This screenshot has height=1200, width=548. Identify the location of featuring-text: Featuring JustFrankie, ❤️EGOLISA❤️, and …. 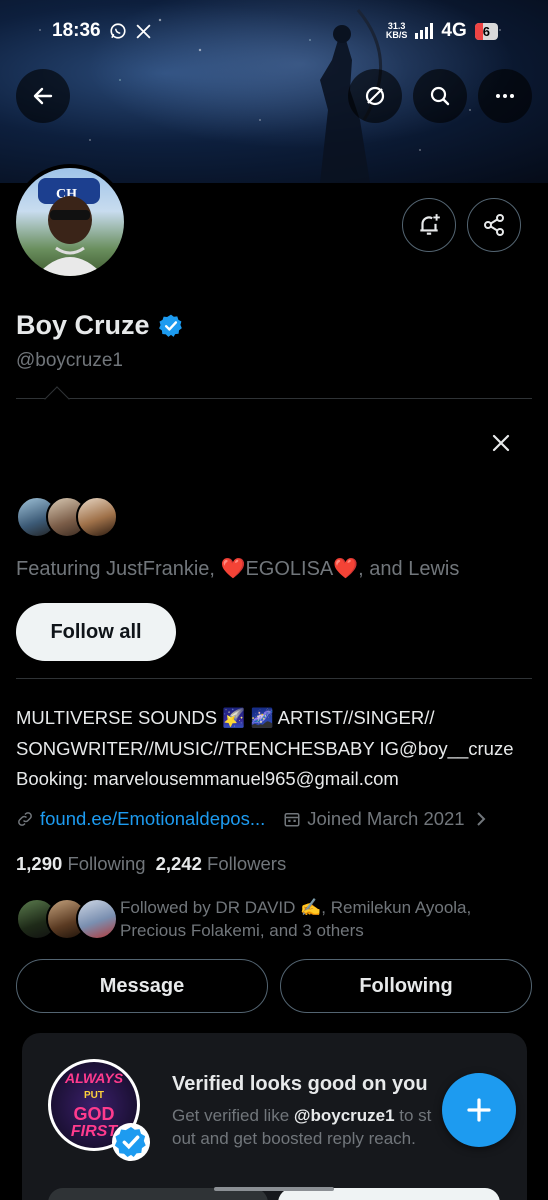
(237, 568).